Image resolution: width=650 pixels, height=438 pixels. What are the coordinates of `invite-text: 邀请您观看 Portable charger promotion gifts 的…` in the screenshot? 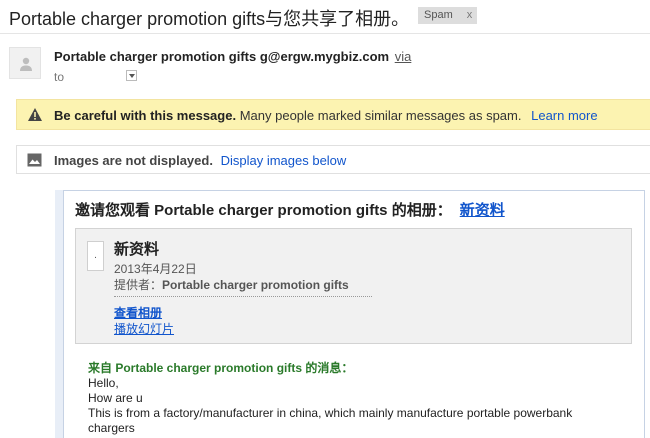 It's located at (263, 210).